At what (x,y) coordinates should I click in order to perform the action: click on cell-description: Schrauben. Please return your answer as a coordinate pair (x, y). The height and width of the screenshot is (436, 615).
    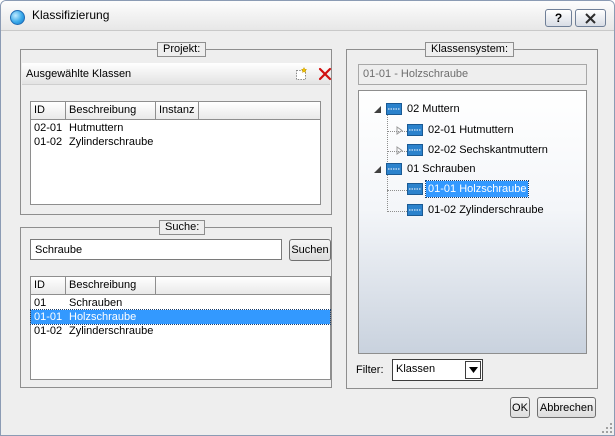
    Looking at the image, I should click on (96, 303).